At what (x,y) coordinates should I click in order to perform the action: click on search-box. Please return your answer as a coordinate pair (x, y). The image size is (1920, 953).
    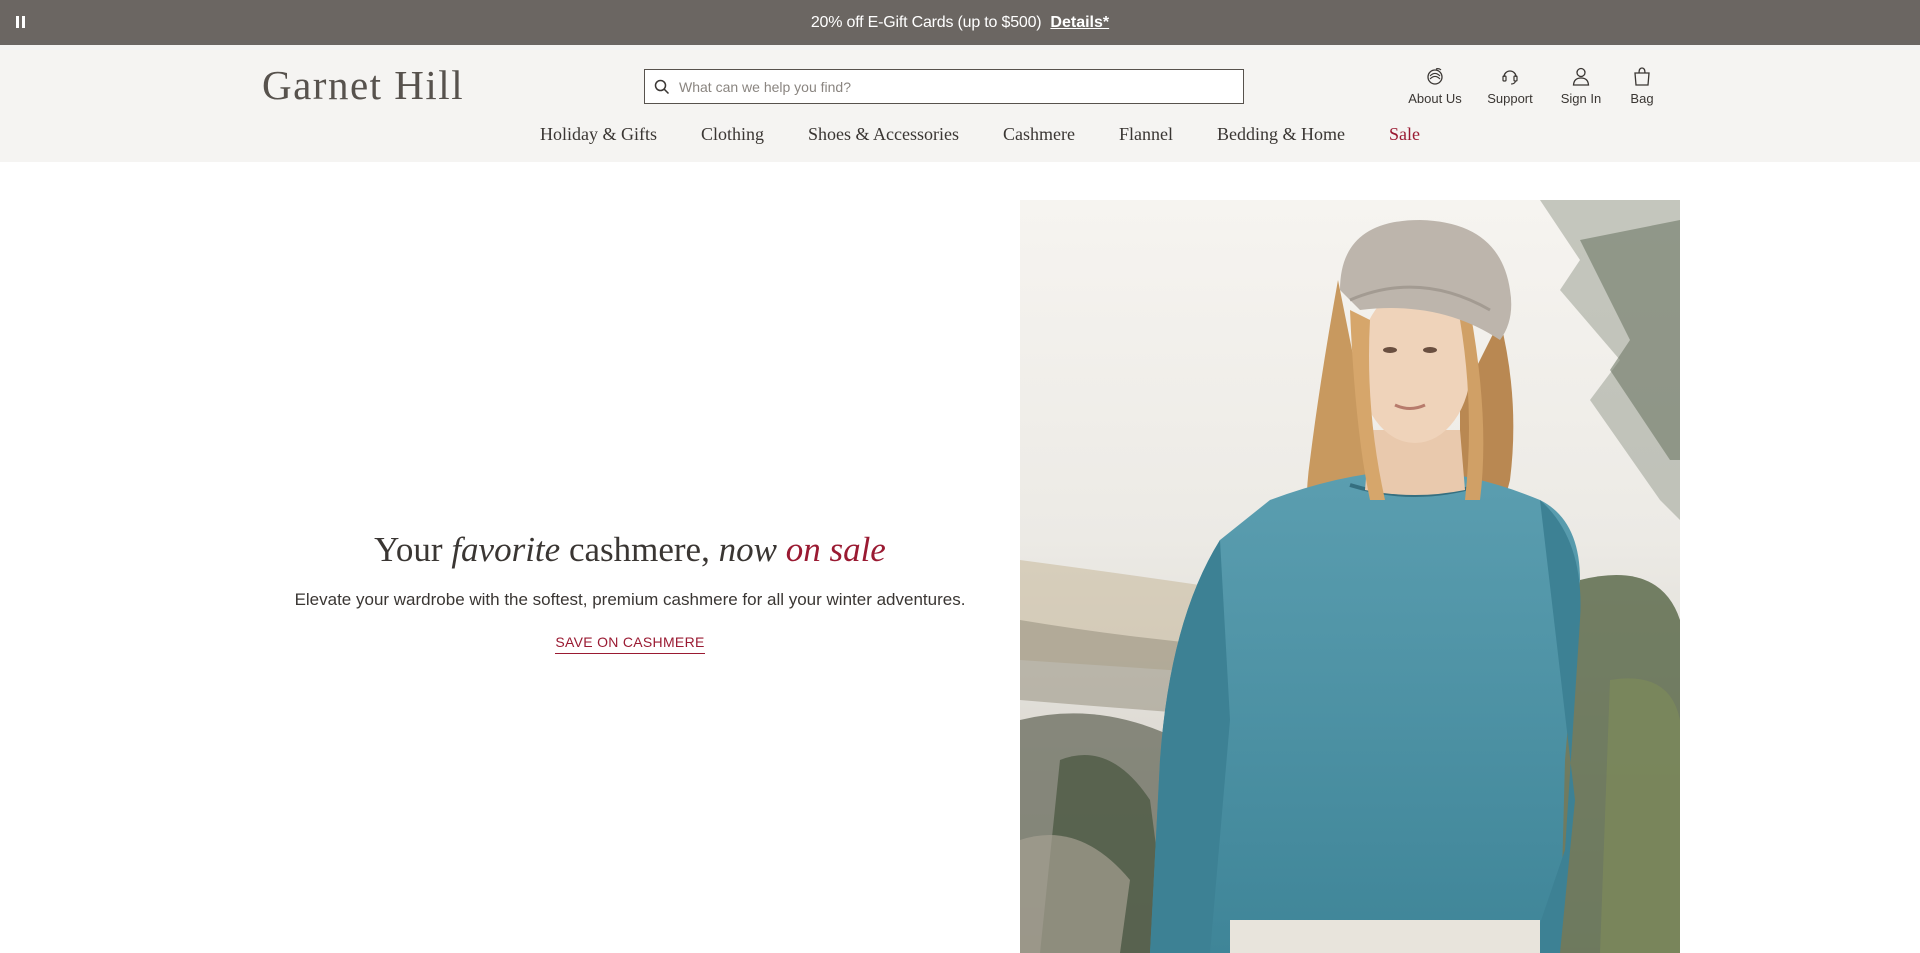
    Looking at the image, I should click on (944, 86).